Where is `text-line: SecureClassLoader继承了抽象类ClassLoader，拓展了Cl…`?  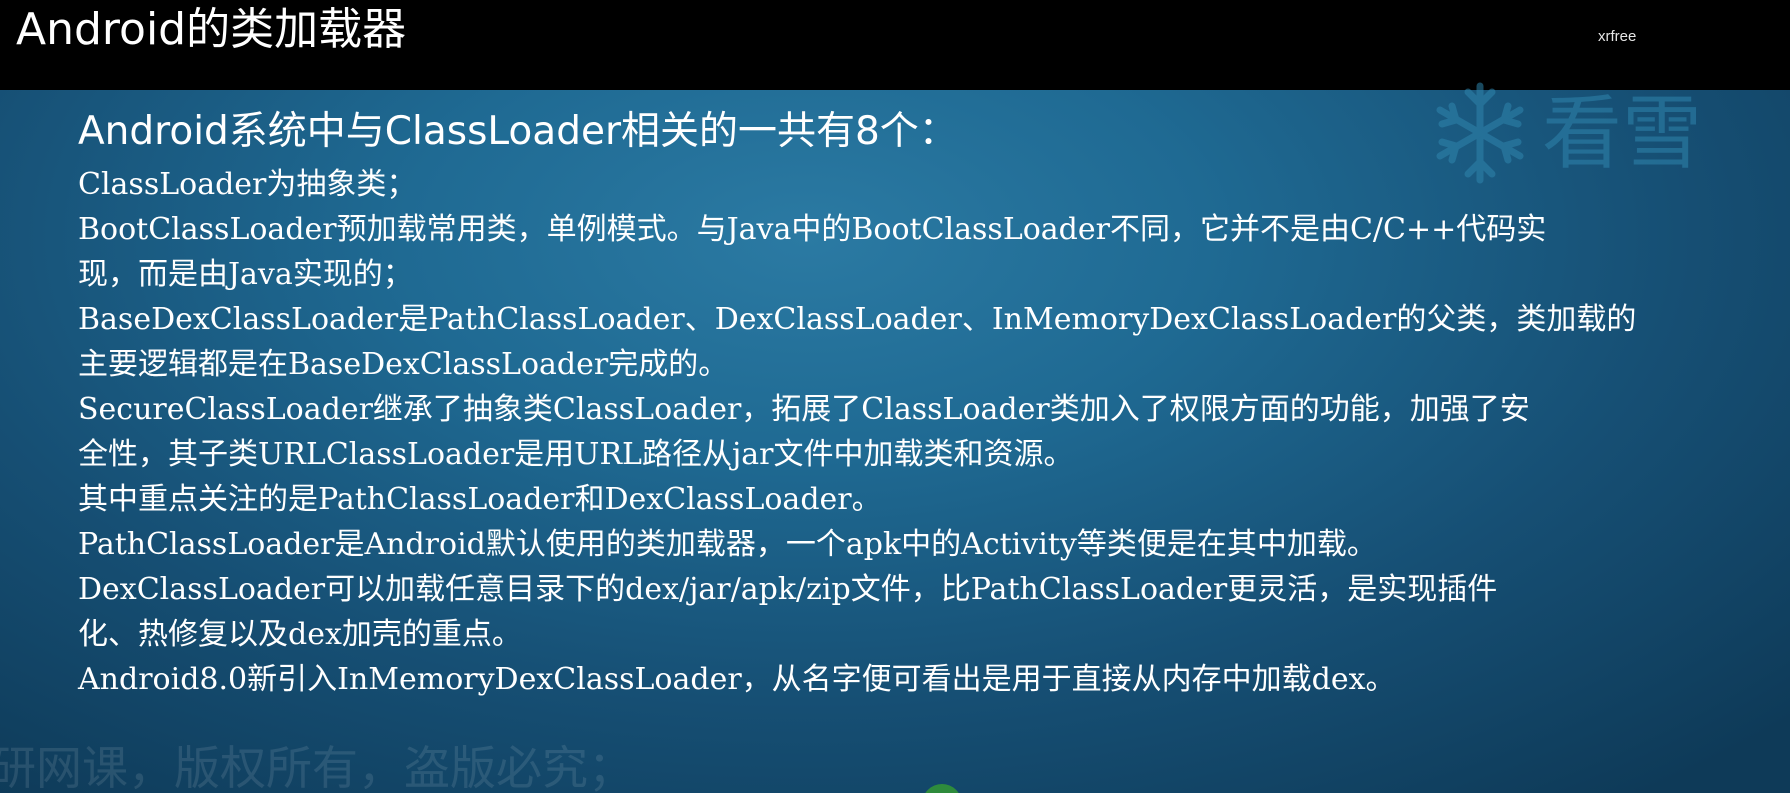 text-line: SecureClassLoader继承了抽象类ClassLoader，拓展了Cl… is located at coordinates (804, 409).